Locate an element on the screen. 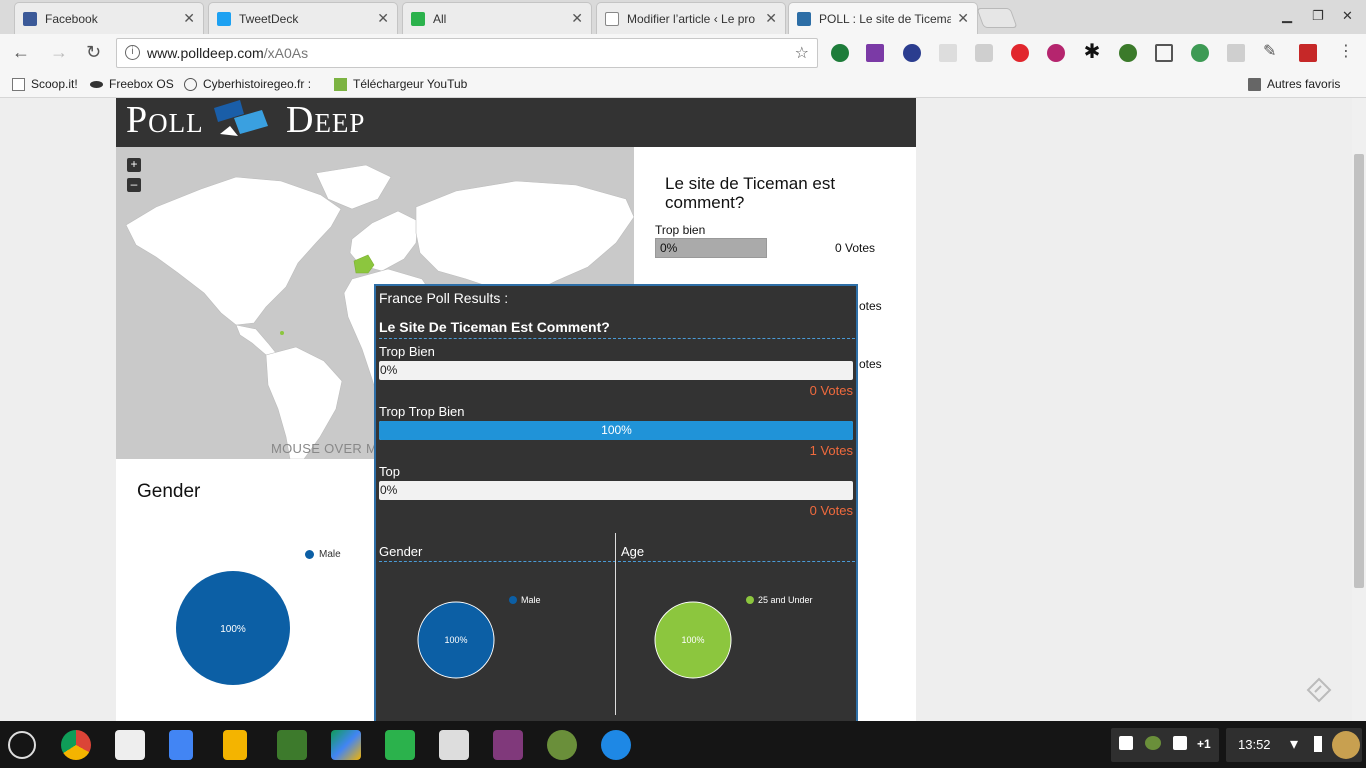  bookmark-other: Autres favoris is located at coordinates (1294, 84).